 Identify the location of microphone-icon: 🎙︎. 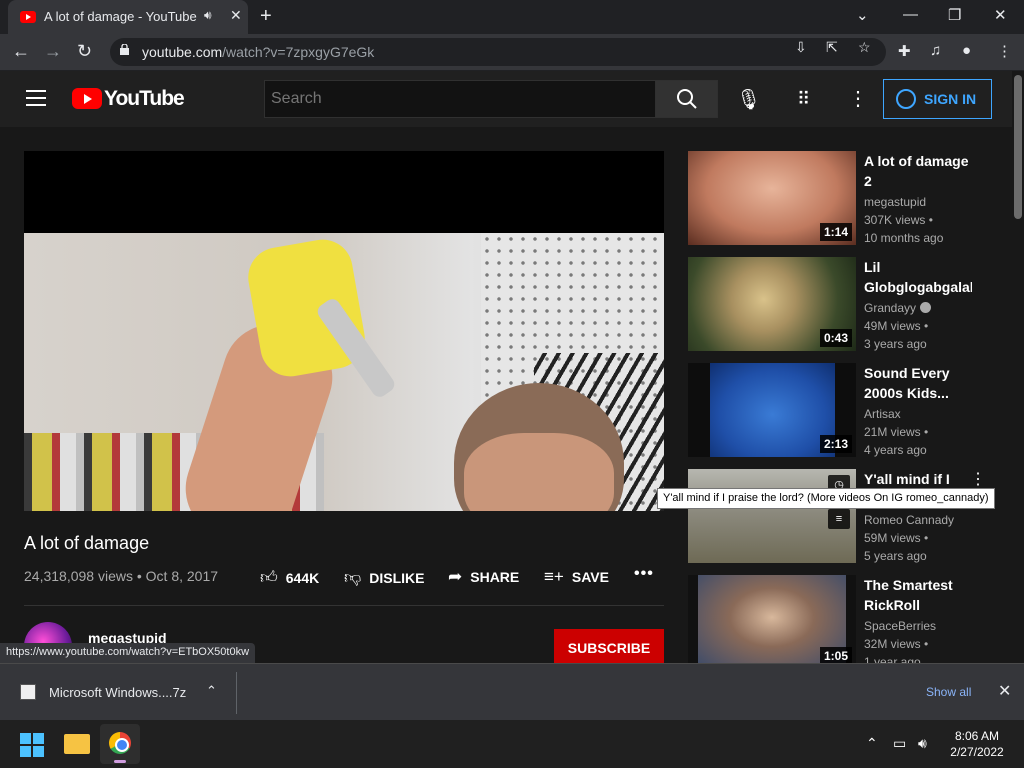
(748, 99).